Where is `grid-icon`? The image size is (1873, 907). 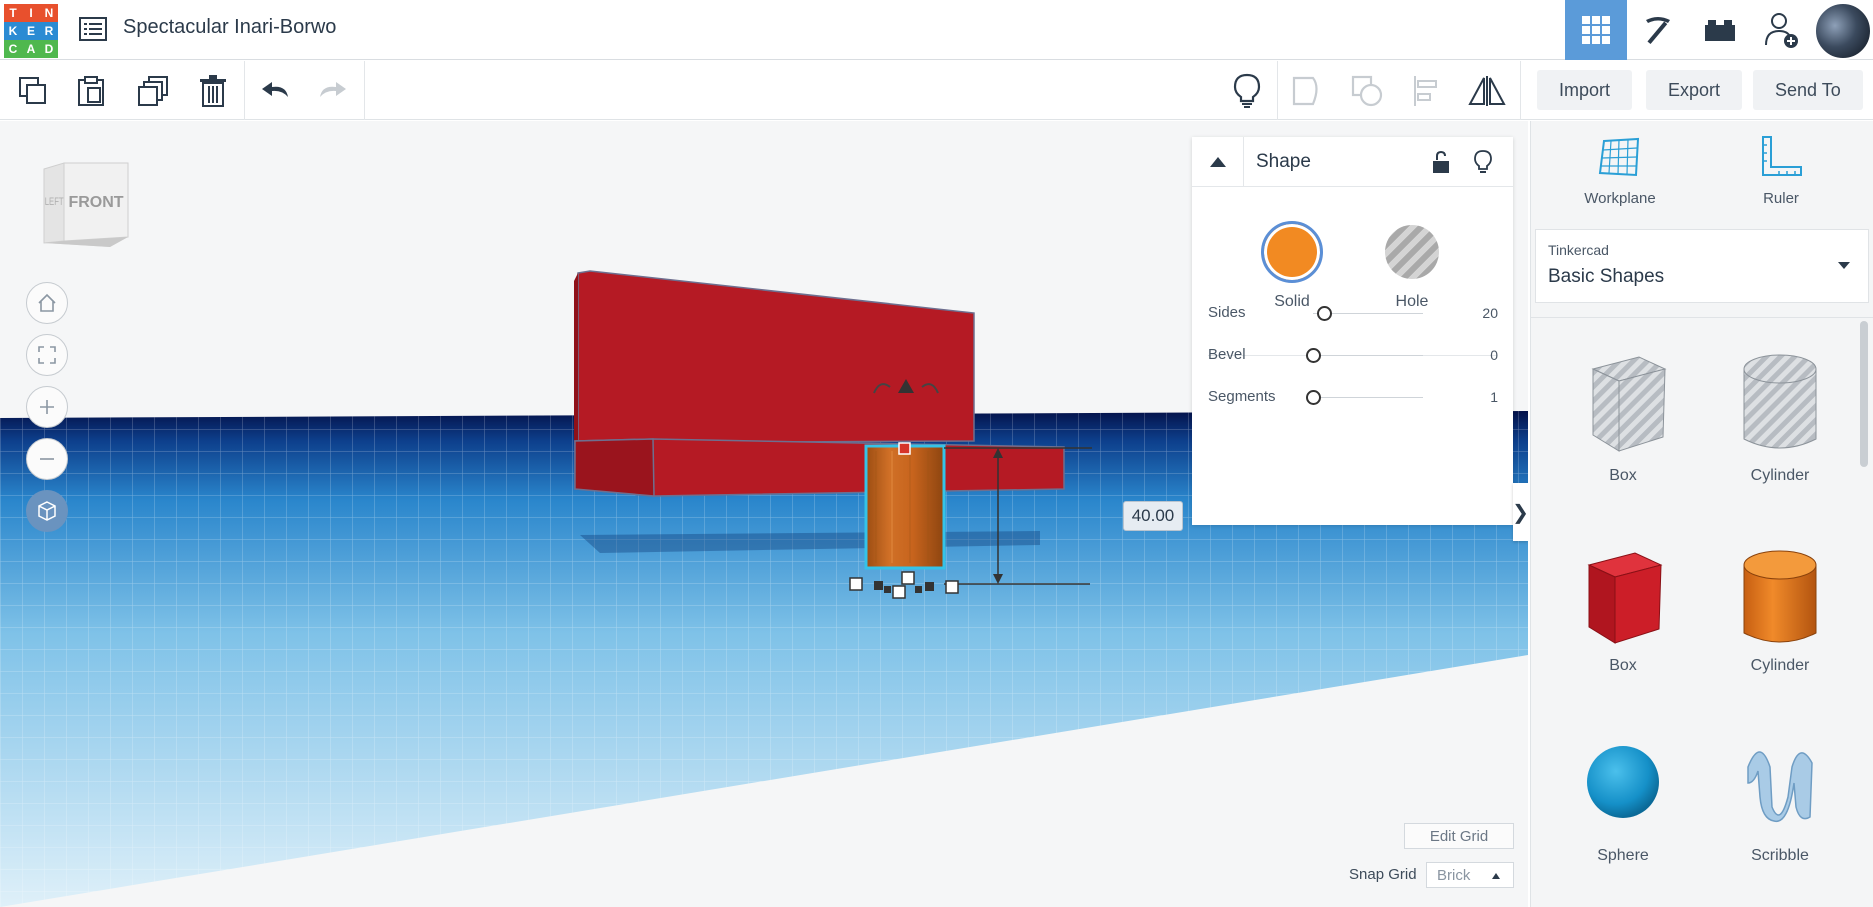
grid-icon is located at coordinates (1596, 30).